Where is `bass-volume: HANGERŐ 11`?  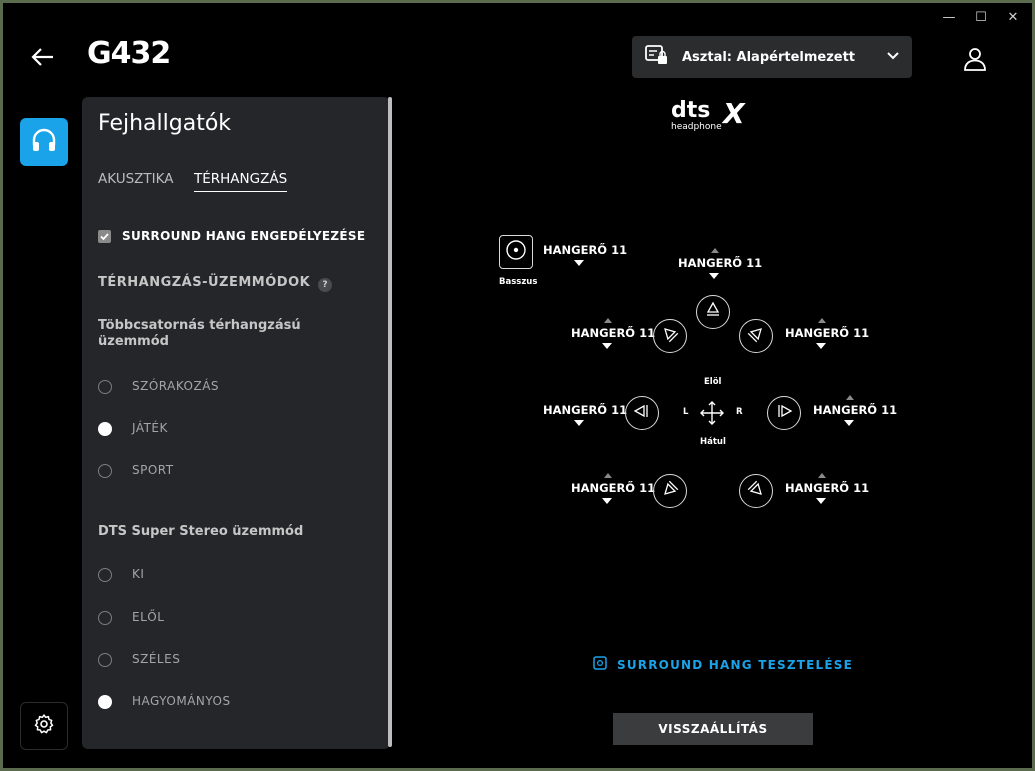
bass-volume: HANGERŐ 11 is located at coordinates (588, 255).